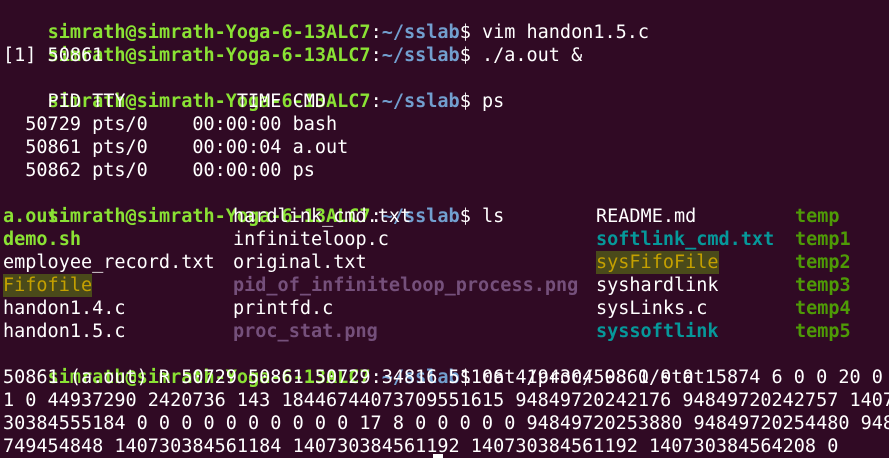  I want to click on ls-entry: original.txt, so click(300, 262).